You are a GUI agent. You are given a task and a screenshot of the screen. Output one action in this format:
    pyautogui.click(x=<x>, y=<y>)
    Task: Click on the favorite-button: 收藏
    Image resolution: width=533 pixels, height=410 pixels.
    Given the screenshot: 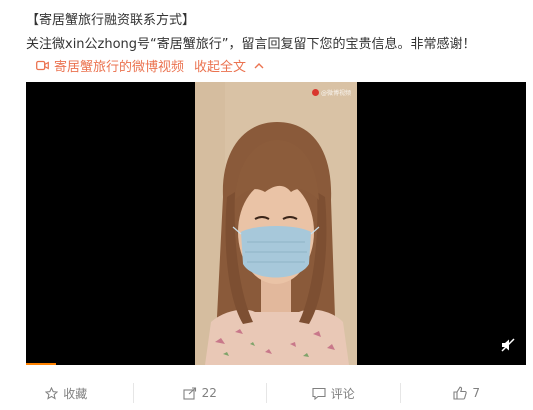 What is the action you would take?
    pyautogui.click(x=66, y=393)
    